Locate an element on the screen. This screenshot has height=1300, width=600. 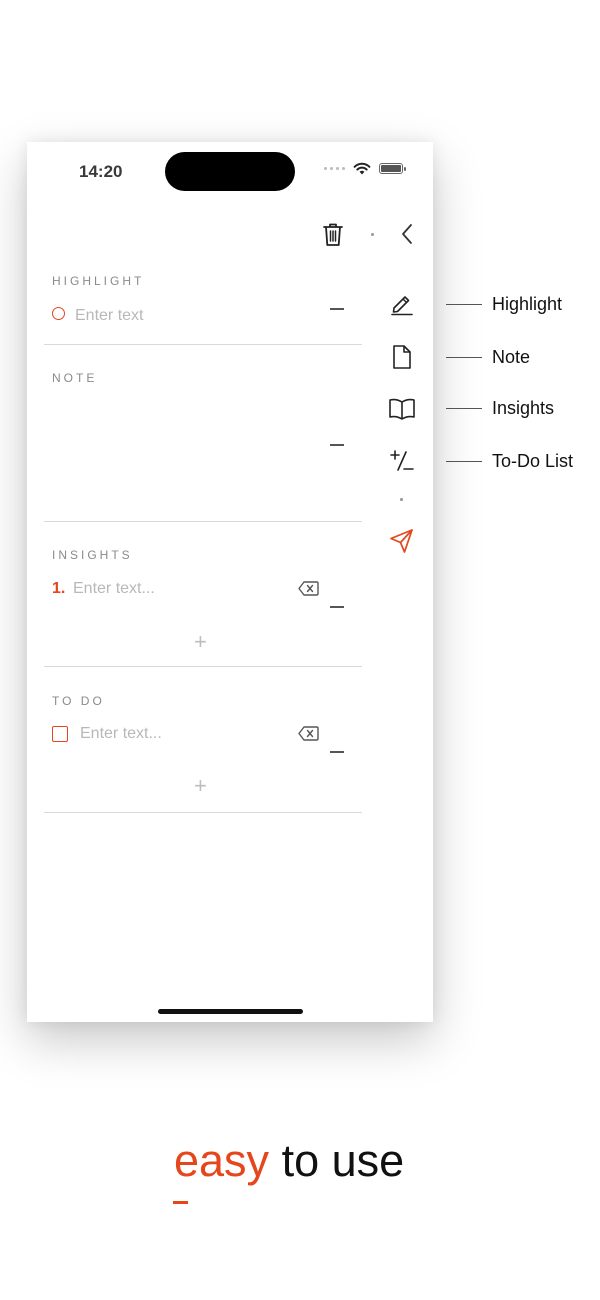
dynamic-island is located at coordinates (230, 171).